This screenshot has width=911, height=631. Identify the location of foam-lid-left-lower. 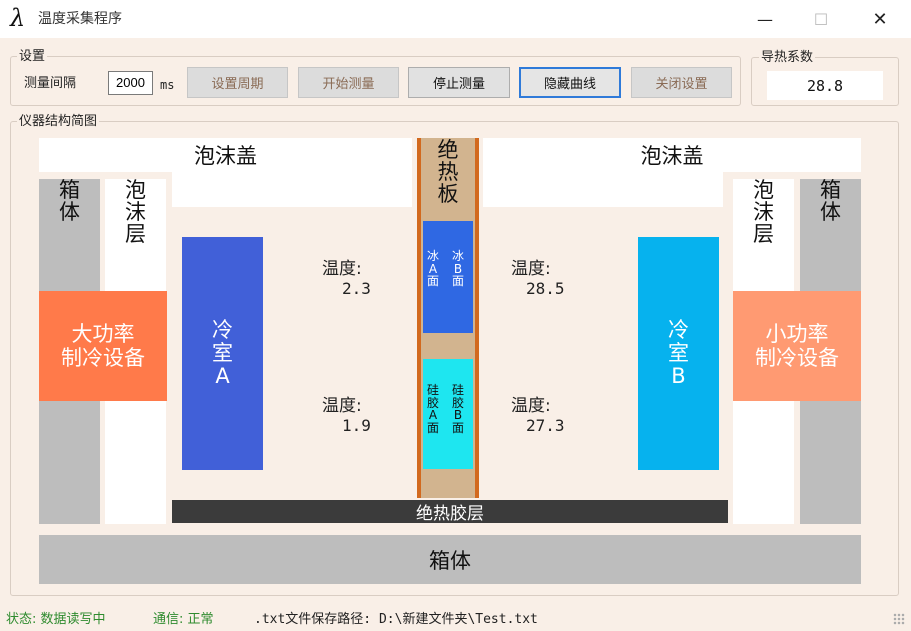
(292, 188).